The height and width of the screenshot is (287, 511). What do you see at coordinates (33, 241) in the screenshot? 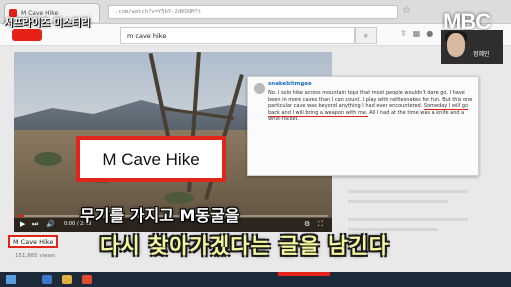
I see `video-title: M Cave Hike` at bounding box center [33, 241].